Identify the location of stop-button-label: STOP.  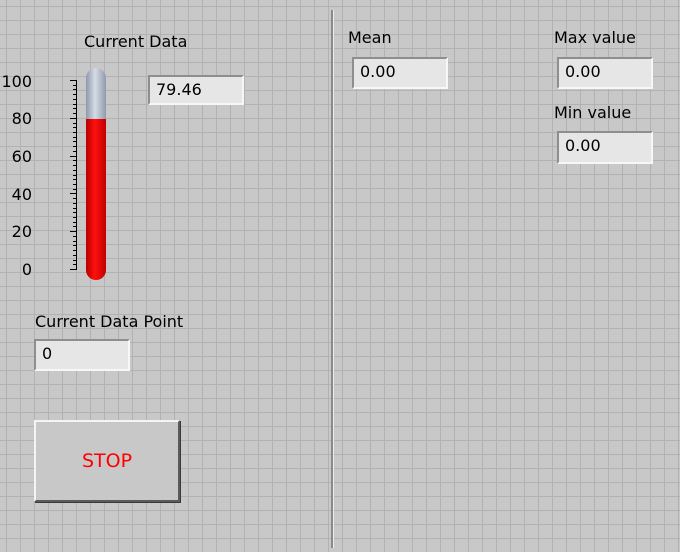
(107, 461).